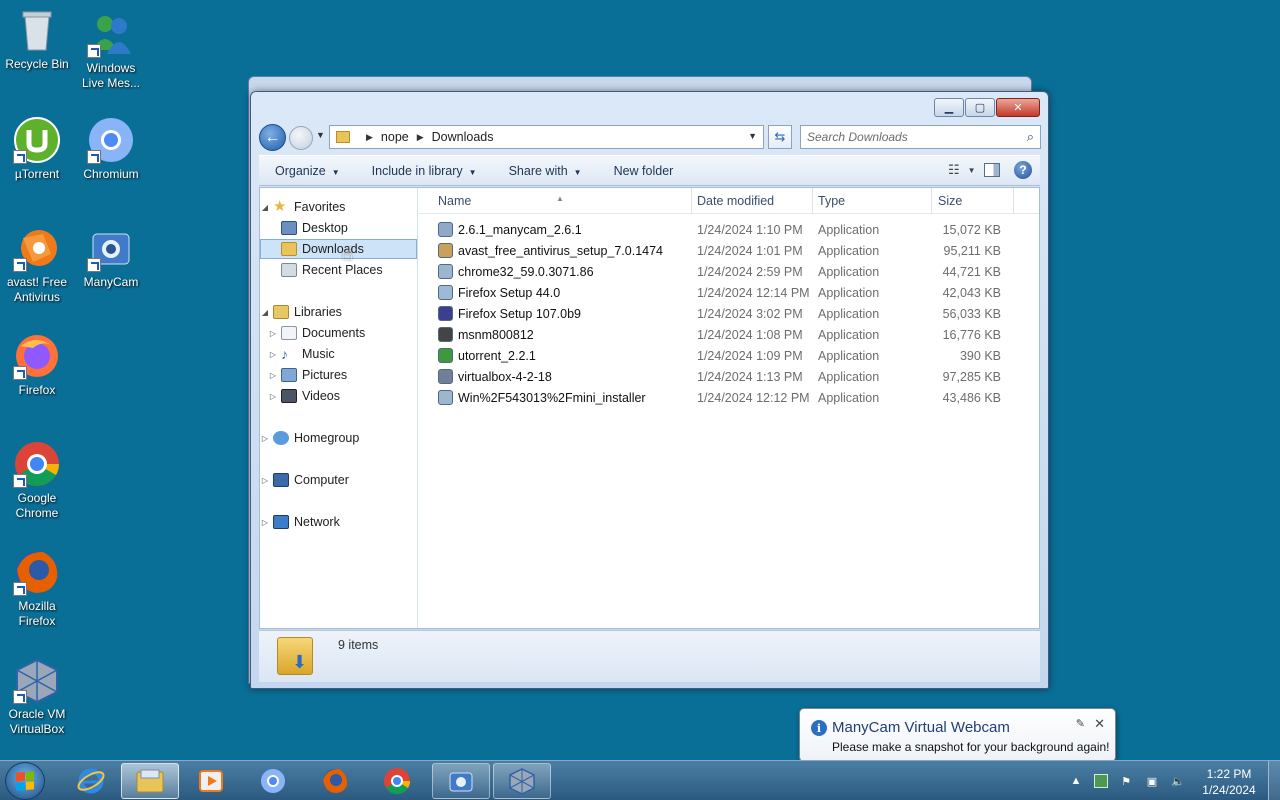 This screenshot has height=800, width=1280. Describe the element at coordinates (1030, 137) in the screenshot. I see `search-icon: ⌕` at that location.